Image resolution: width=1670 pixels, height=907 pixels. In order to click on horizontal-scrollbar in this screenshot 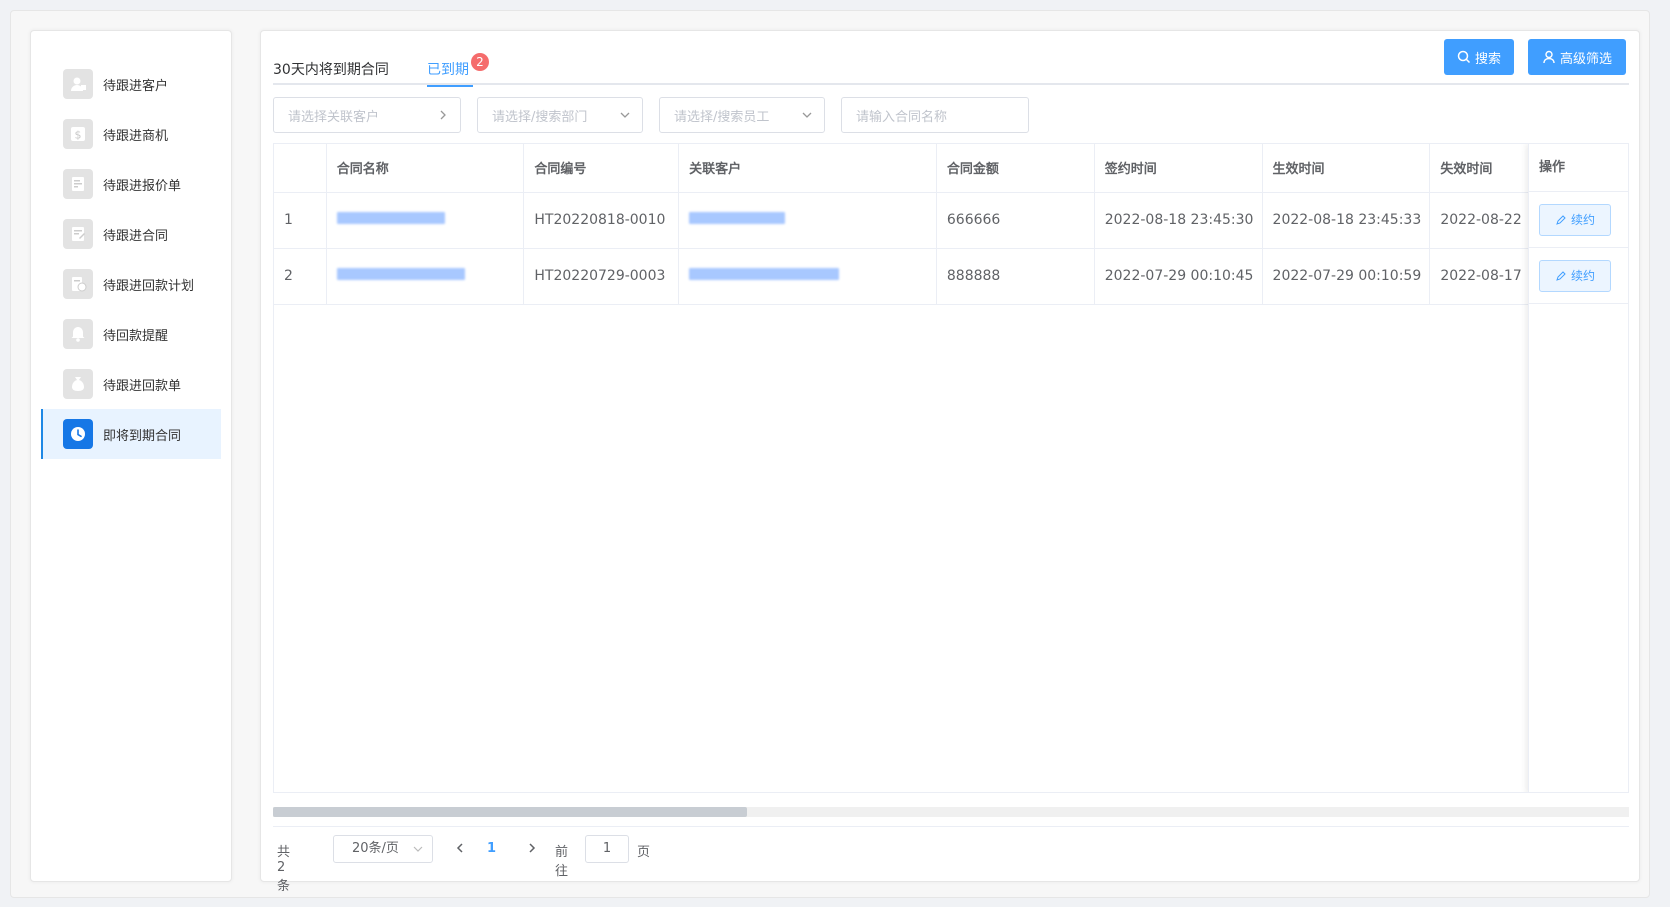, I will do `click(951, 812)`.